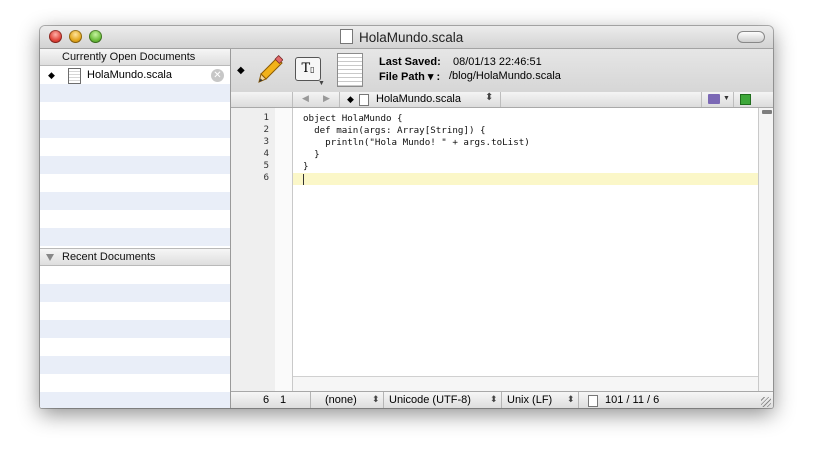  Describe the element at coordinates (416, 143) in the screenshot. I see `code-line: println("Hola Mundo! " + args.toList)` at that location.